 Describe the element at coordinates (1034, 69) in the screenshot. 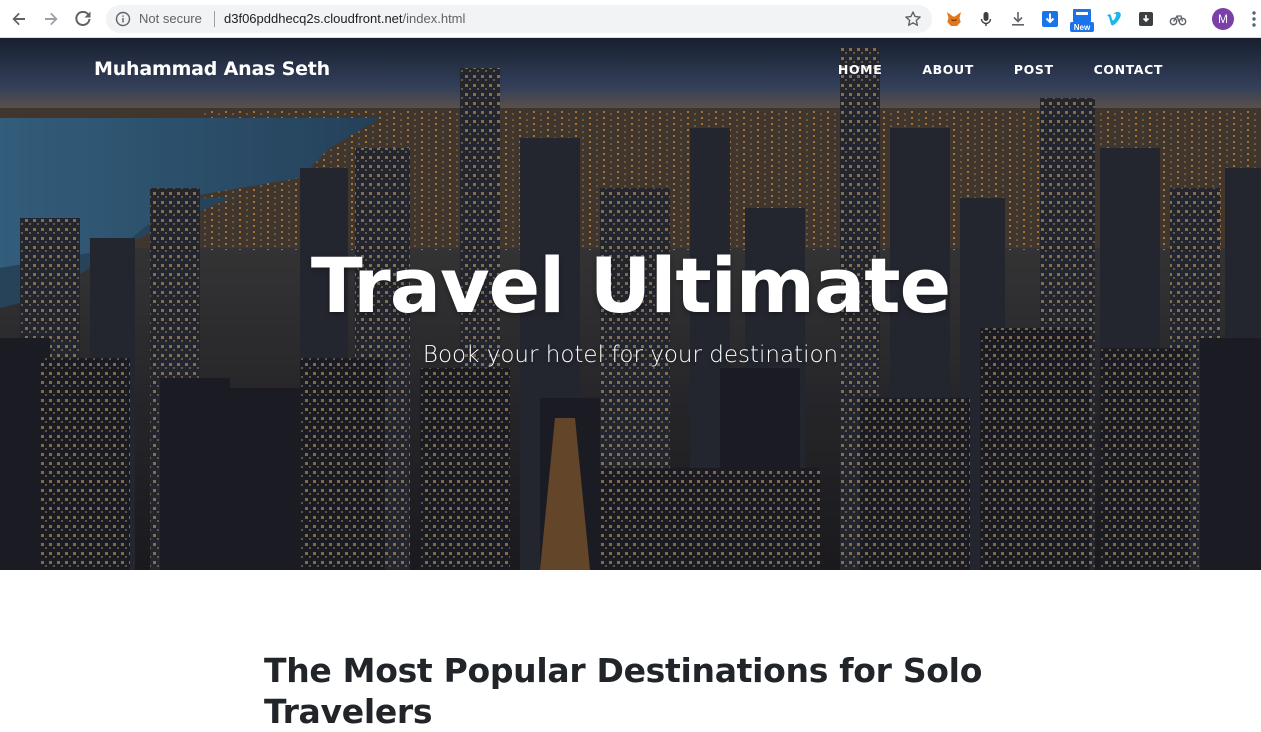

I see `nav-post: POST` at that location.